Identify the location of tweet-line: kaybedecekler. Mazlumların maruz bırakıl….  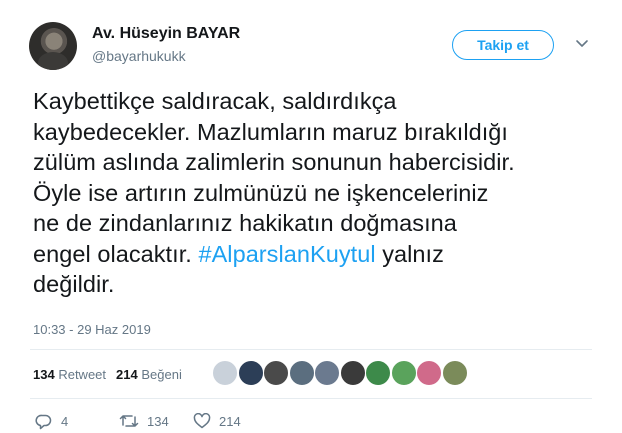
(271, 131).